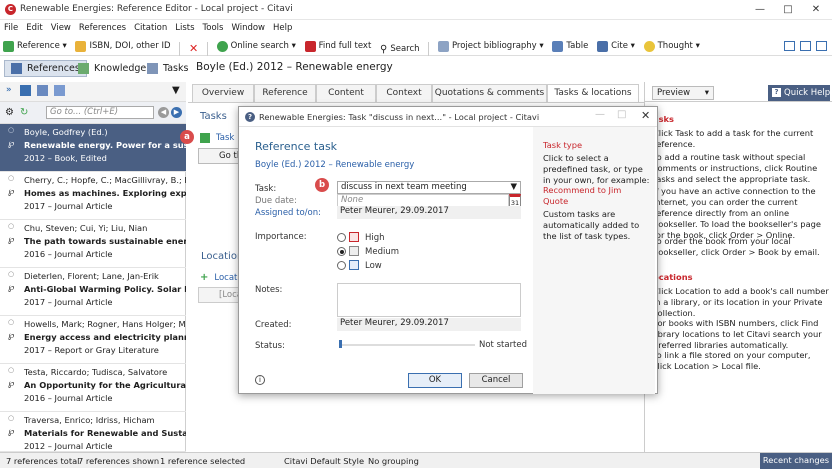 The image size is (832, 469). I want to click on location-field: [Loca, so click(219, 295).